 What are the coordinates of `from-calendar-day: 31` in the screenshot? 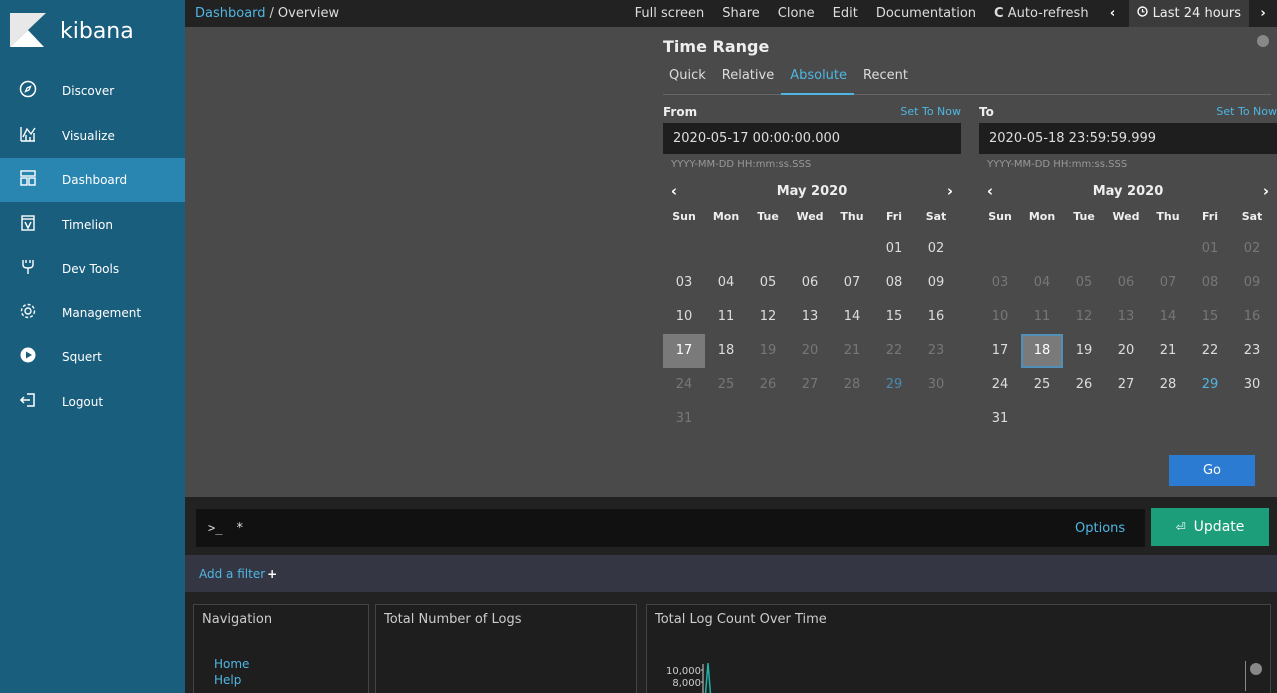 It's located at (684, 419).